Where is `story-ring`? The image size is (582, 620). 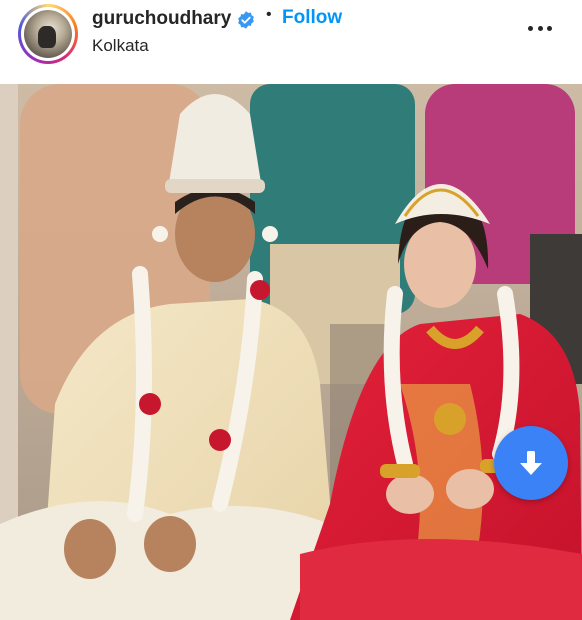 story-ring is located at coordinates (48, 34).